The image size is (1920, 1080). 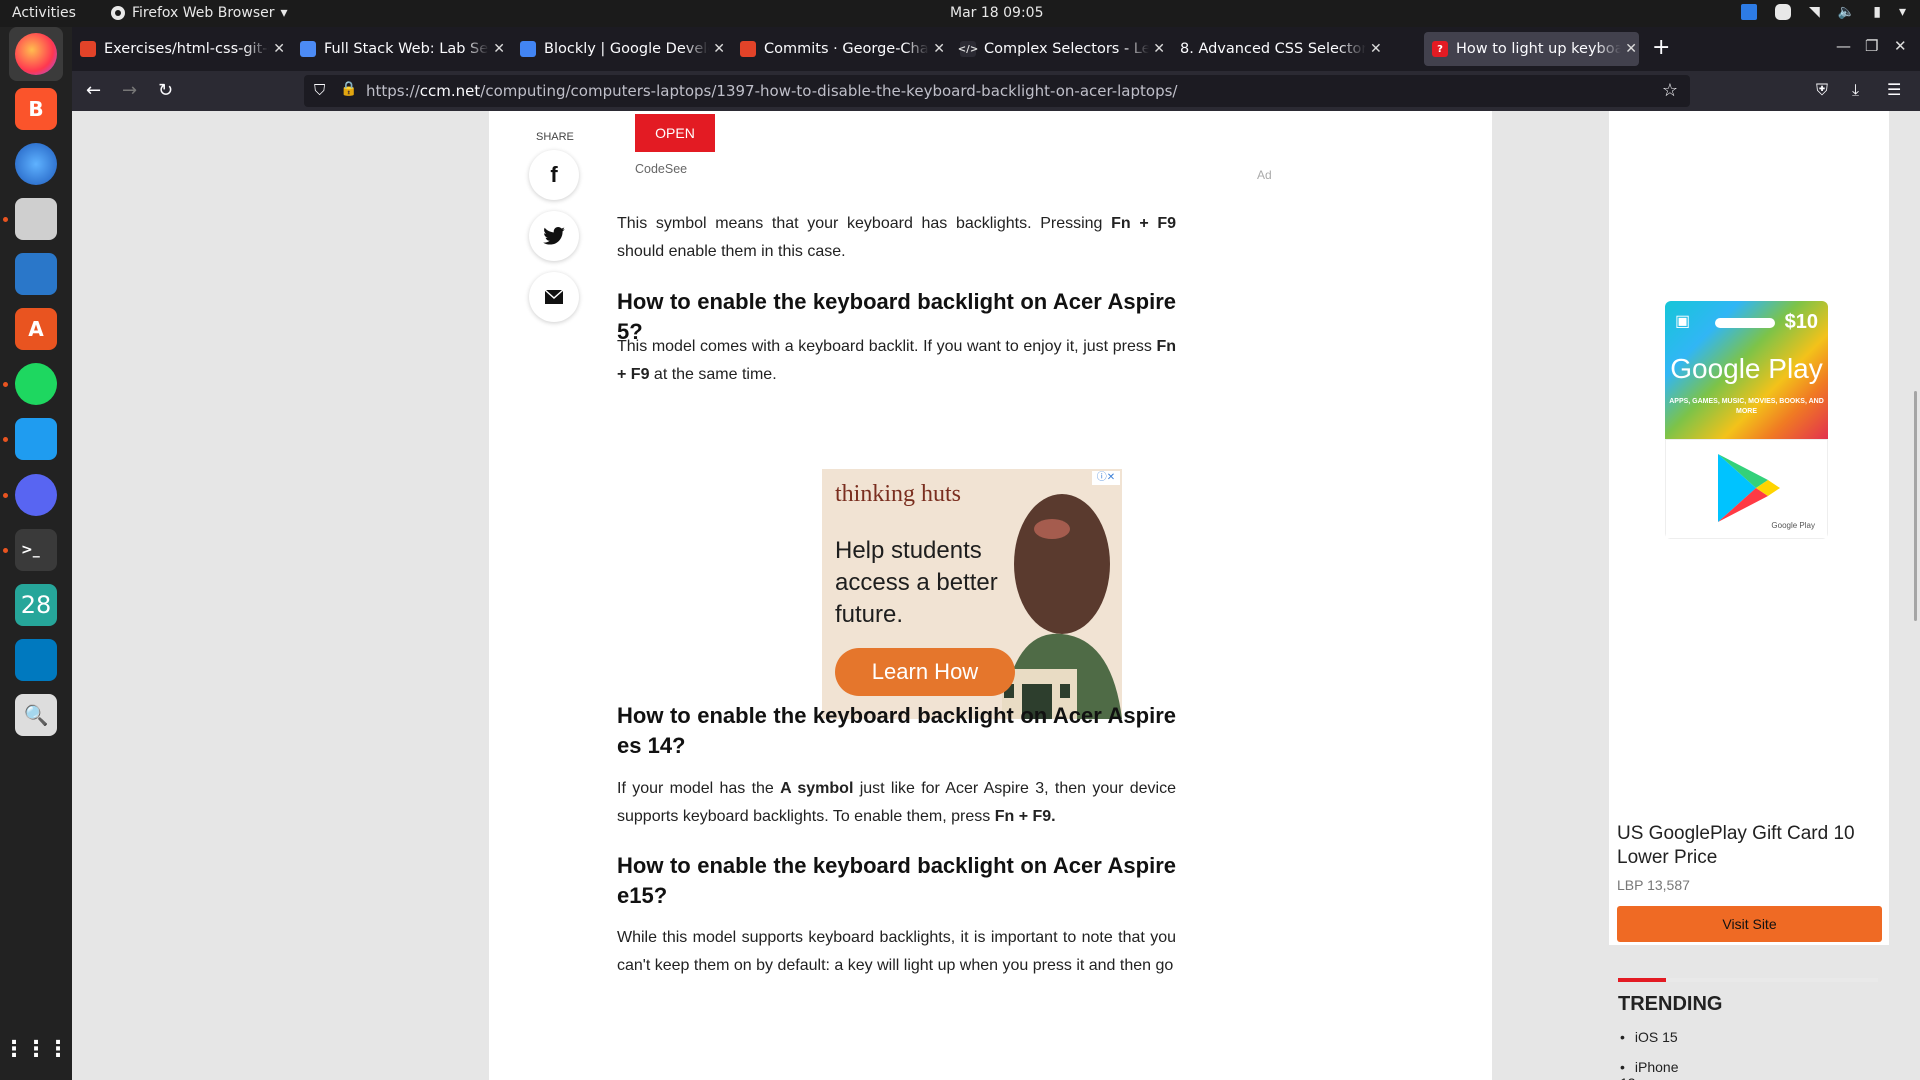 What do you see at coordinates (898, 494) in the screenshot?
I see `ad-brand: thinking huts` at bounding box center [898, 494].